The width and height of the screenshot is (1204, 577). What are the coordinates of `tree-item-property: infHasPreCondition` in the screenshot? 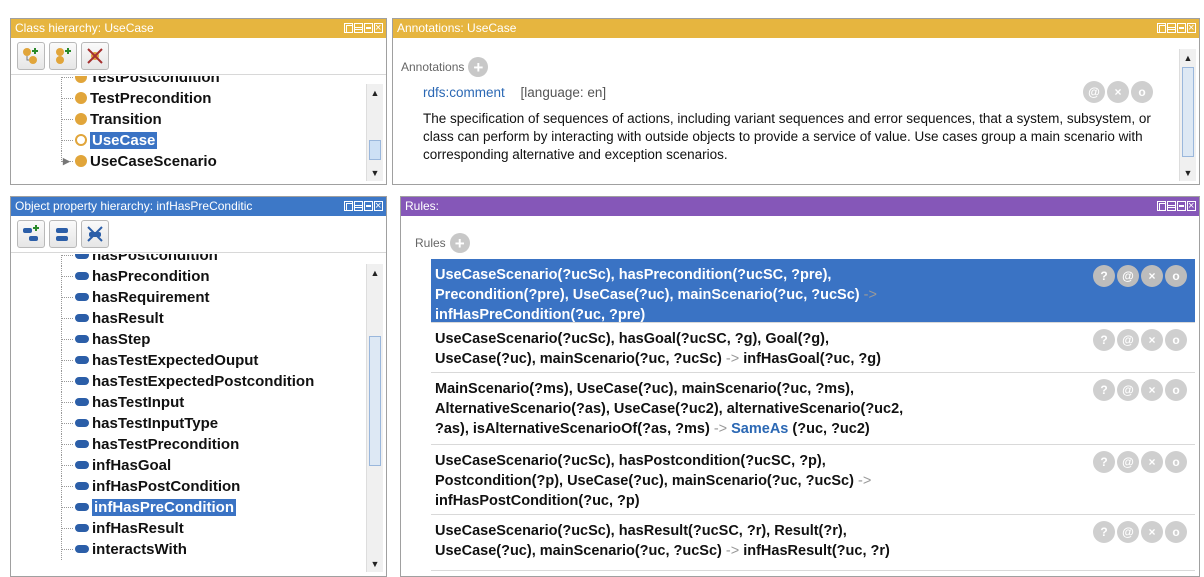 It's located at (189, 507).